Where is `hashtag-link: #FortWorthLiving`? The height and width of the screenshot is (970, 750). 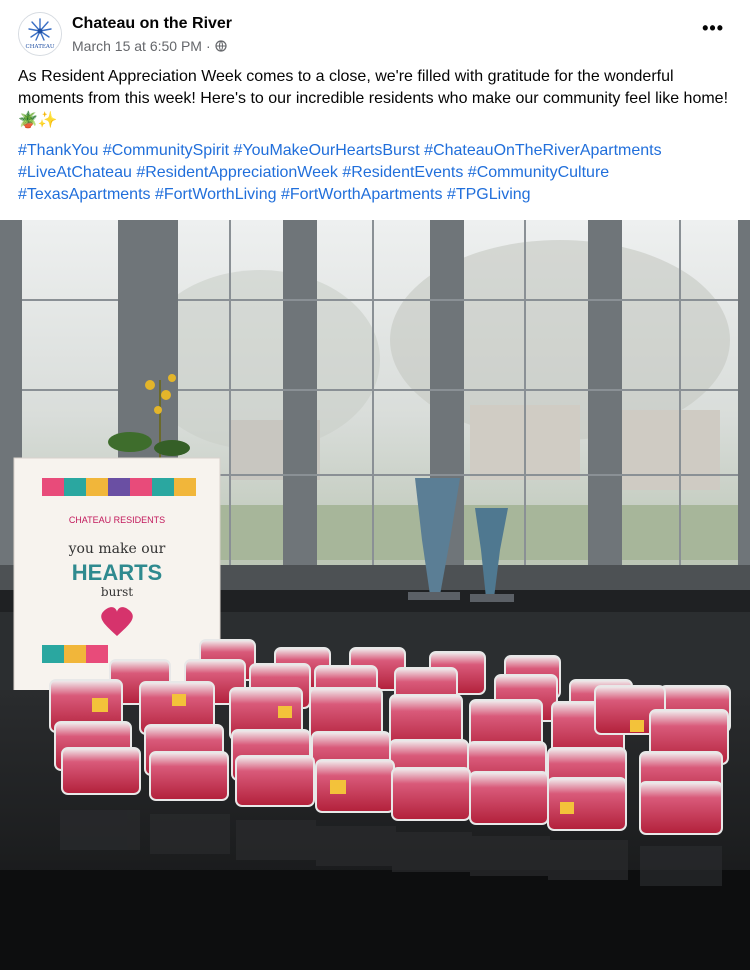 hashtag-link: #FortWorthLiving is located at coordinates (216, 194).